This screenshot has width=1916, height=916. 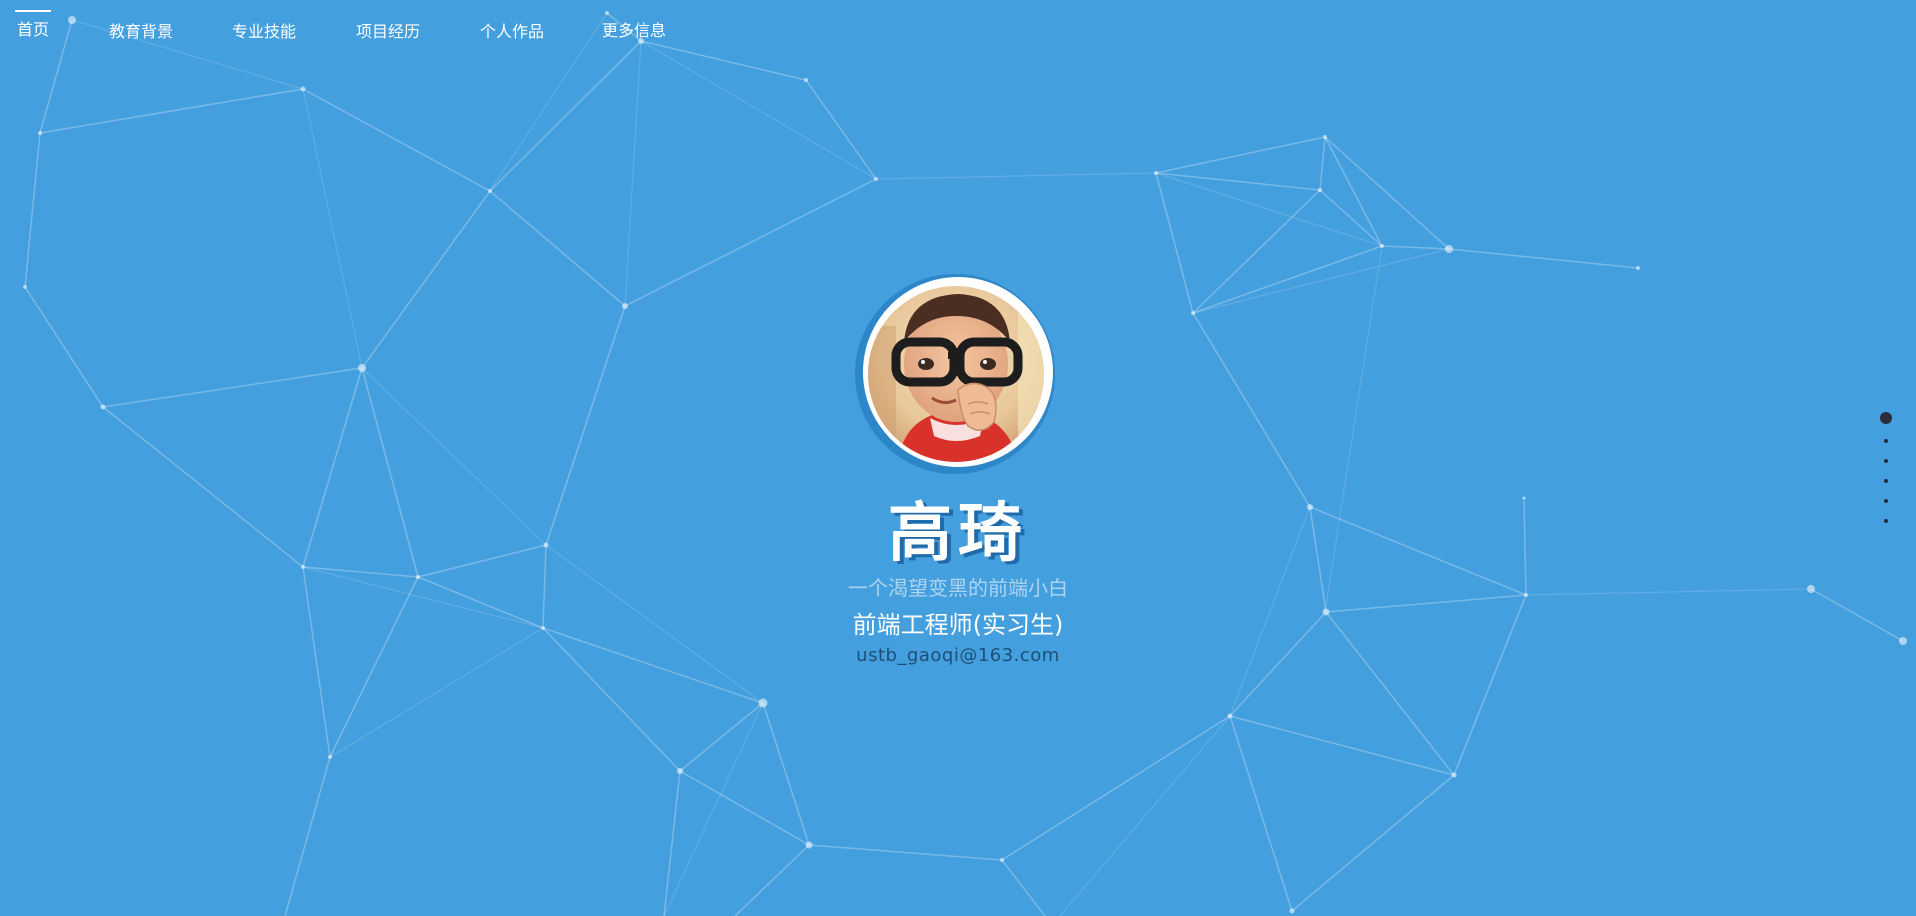 I want to click on avatar, so click(x=956, y=374).